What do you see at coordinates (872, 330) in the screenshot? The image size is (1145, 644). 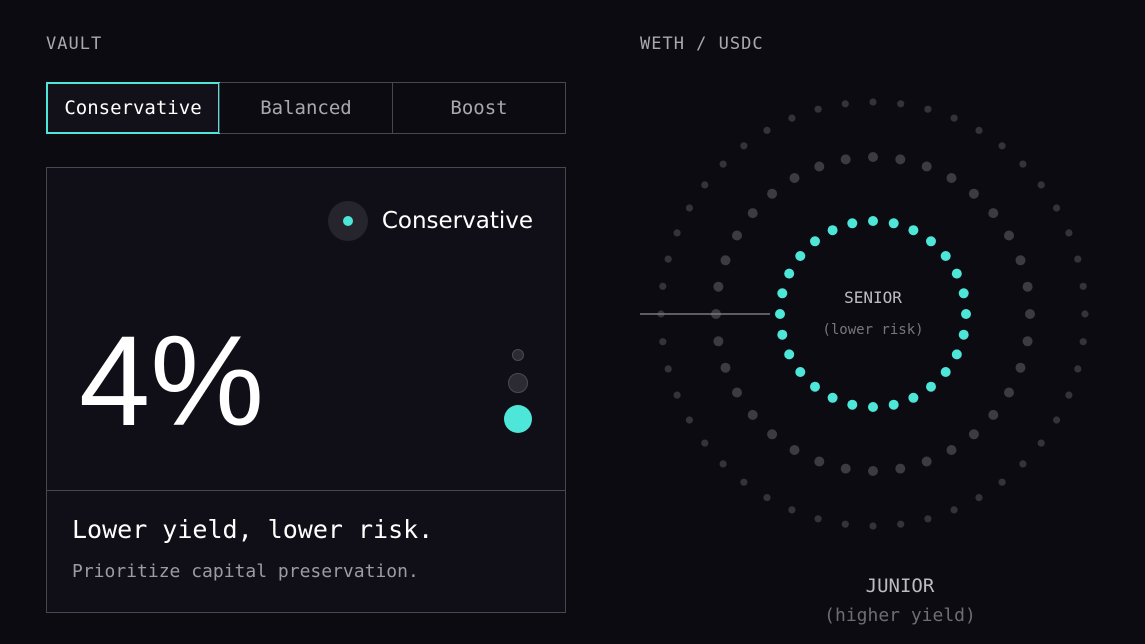 I see `senior-sub-label: (lower risk)` at bounding box center [872, 330].